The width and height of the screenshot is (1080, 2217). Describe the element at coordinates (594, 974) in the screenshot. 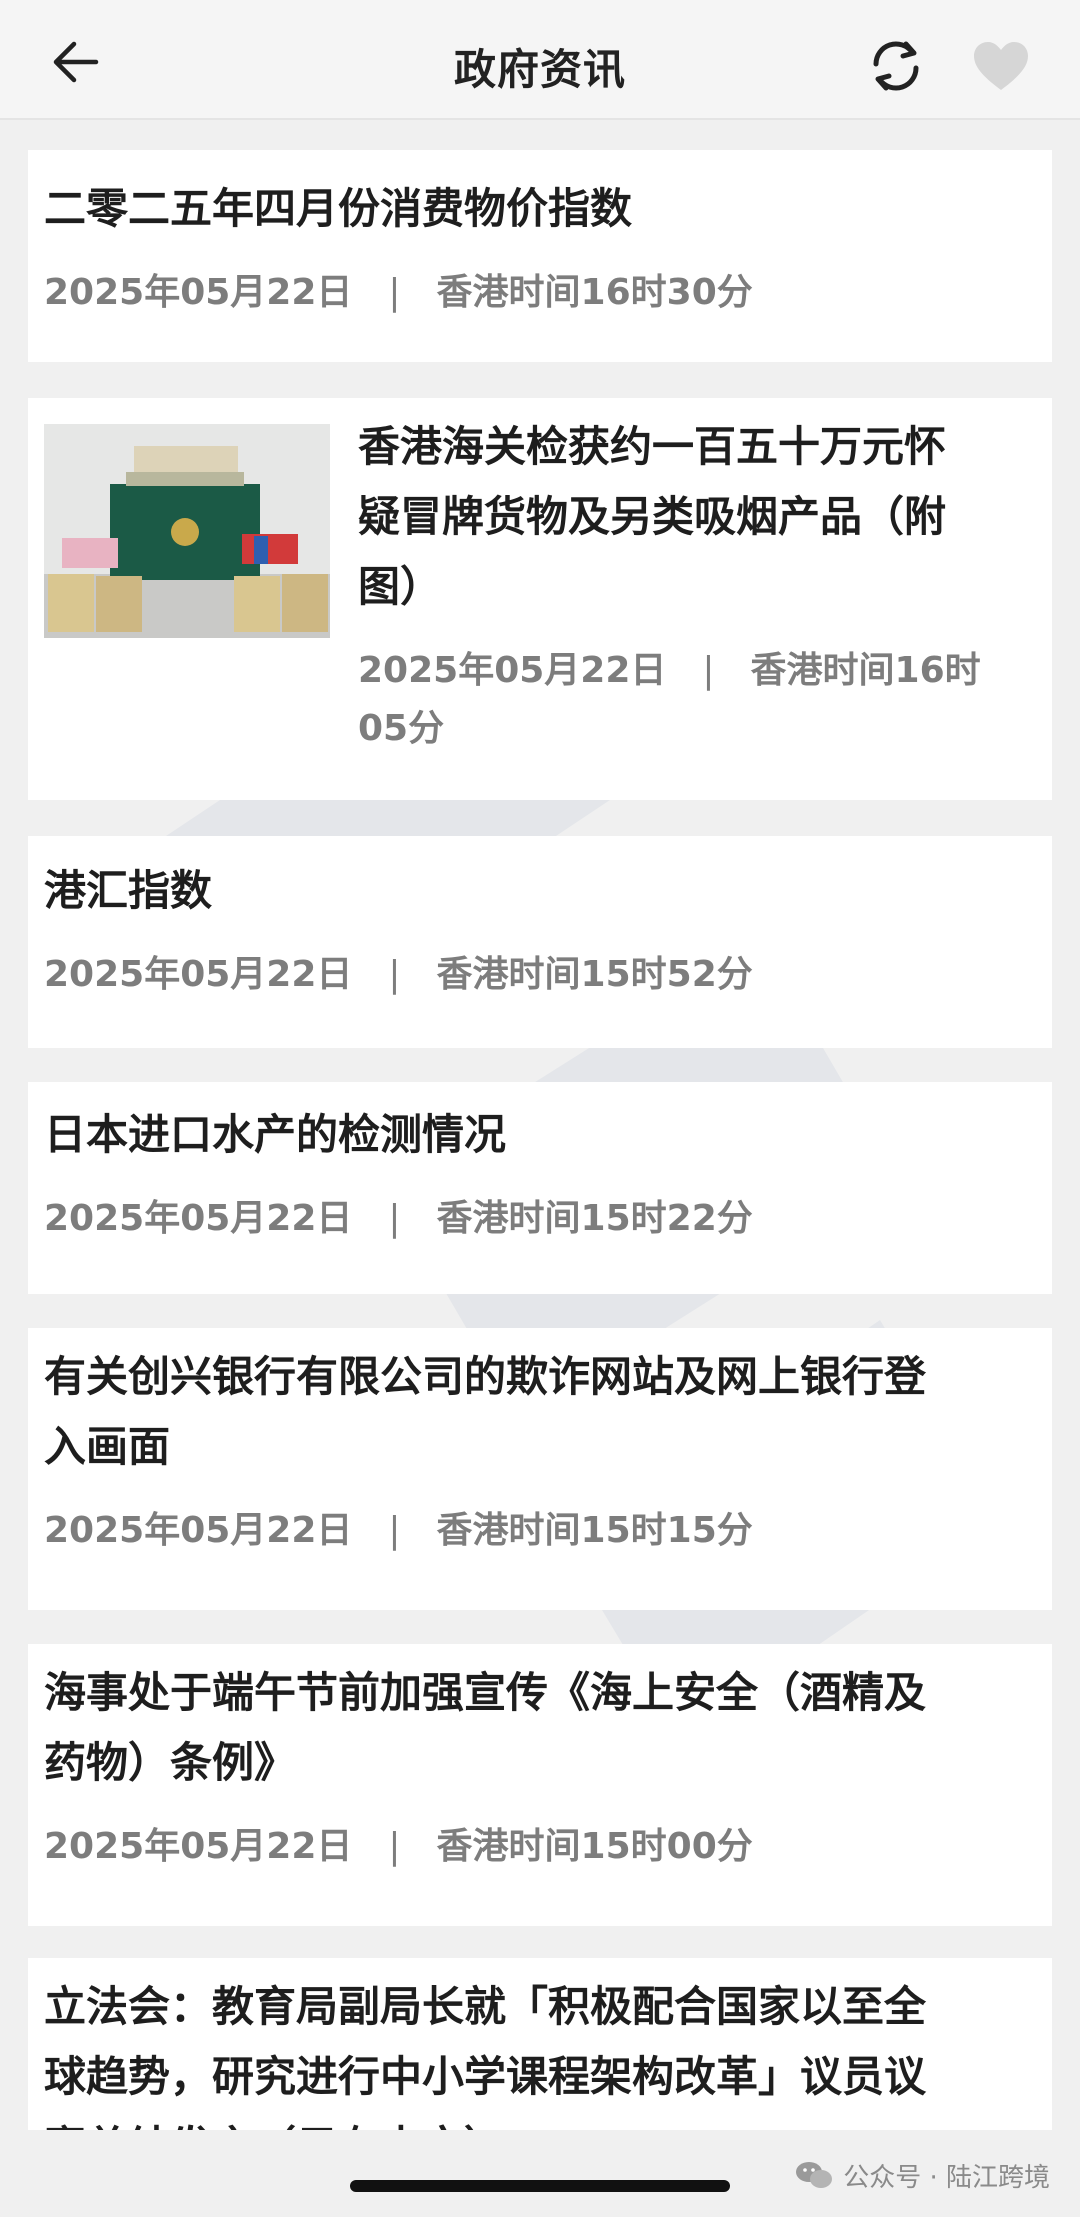

I see `news-time: 香港时间15时52分` at that location.